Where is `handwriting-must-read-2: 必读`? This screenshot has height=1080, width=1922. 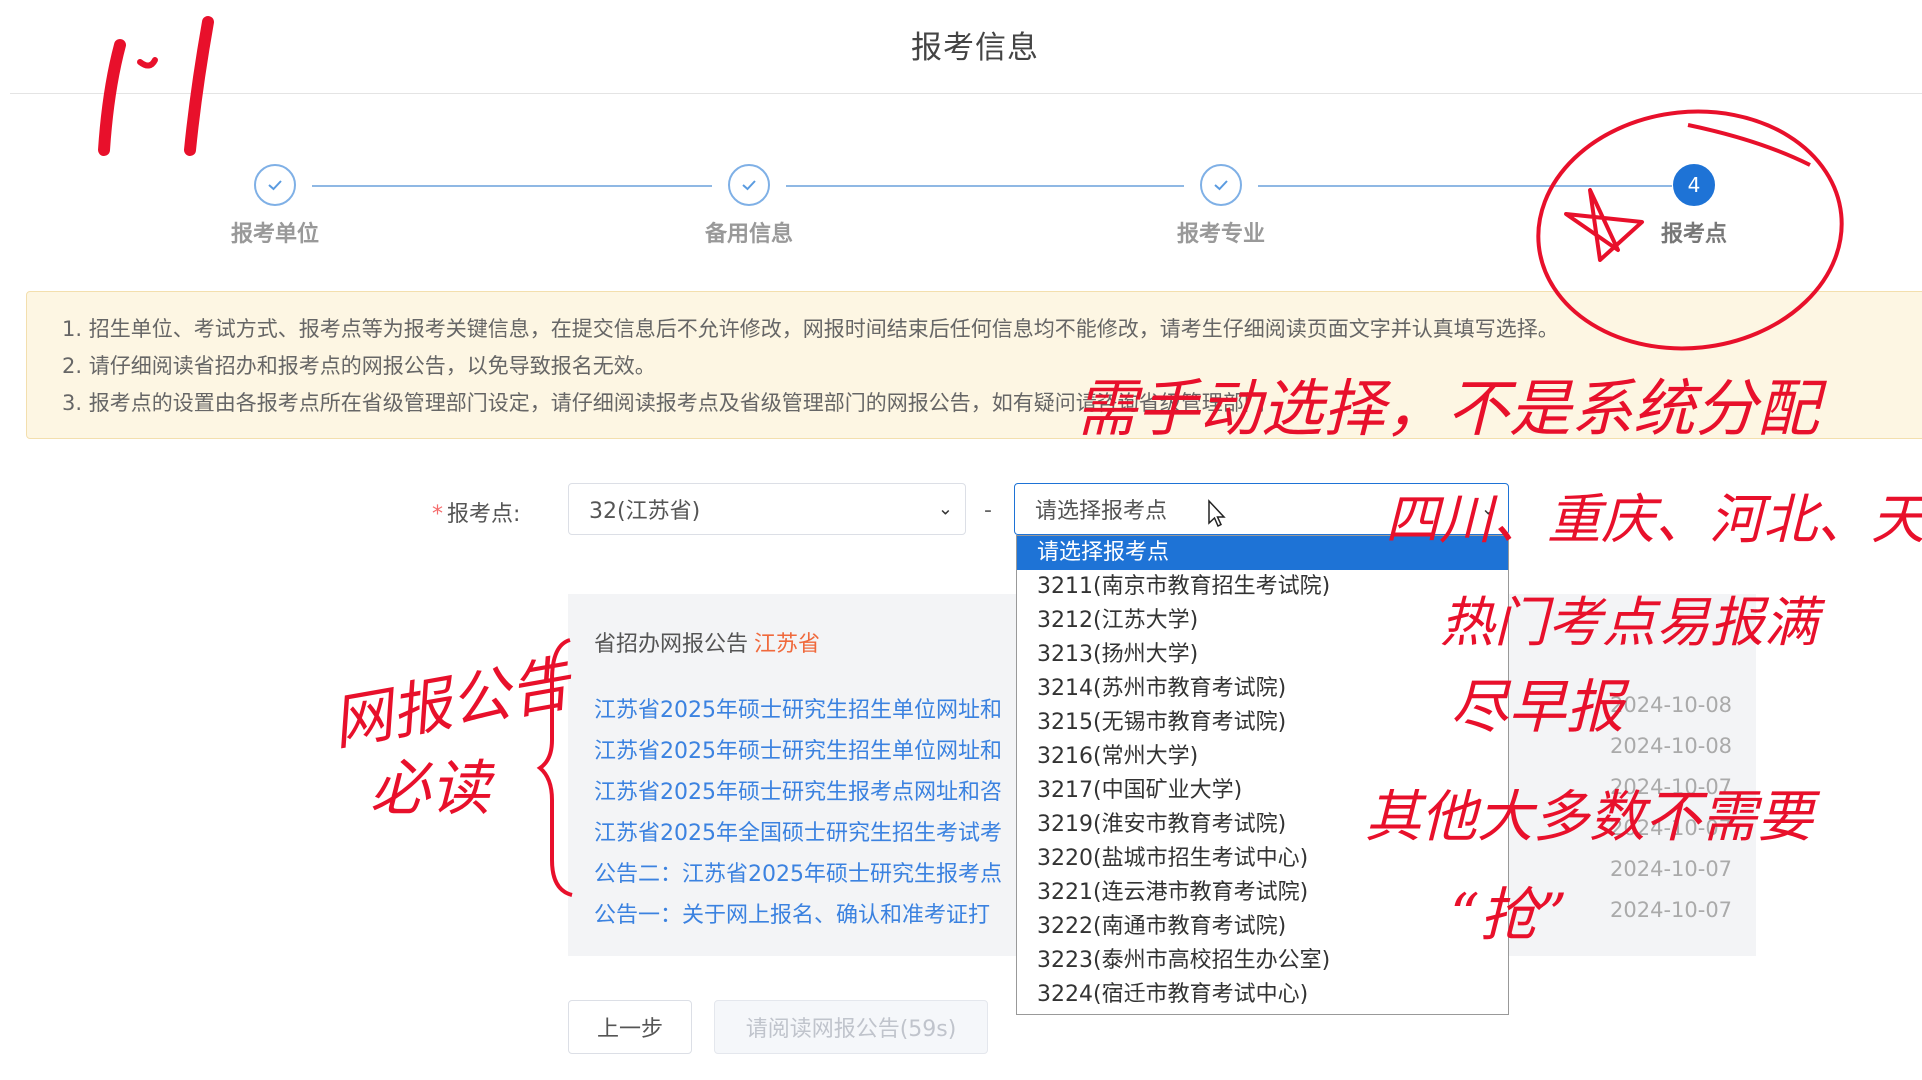
handwriting-must-read-2: 必读 is located at coordinates (430, 789).